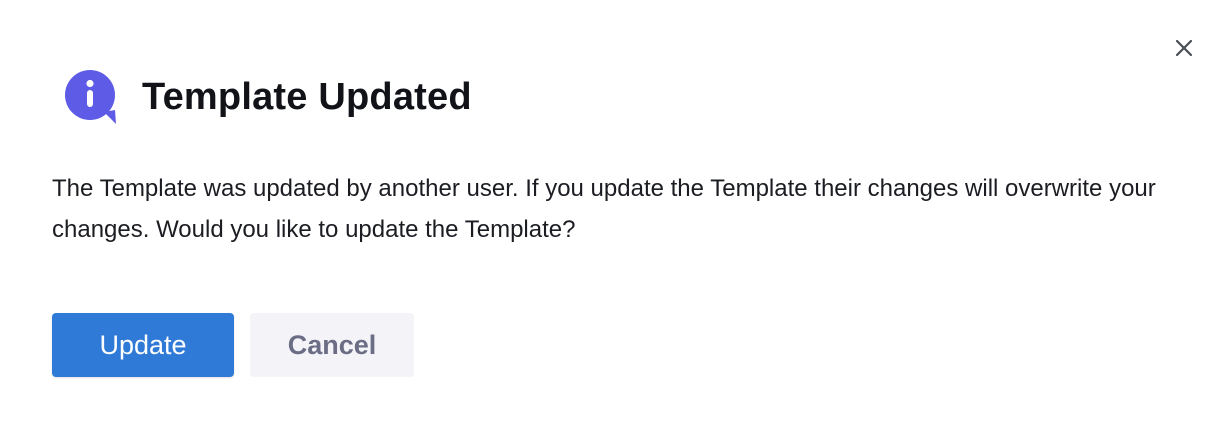  I want to click on info-icon, so click(93, 97).